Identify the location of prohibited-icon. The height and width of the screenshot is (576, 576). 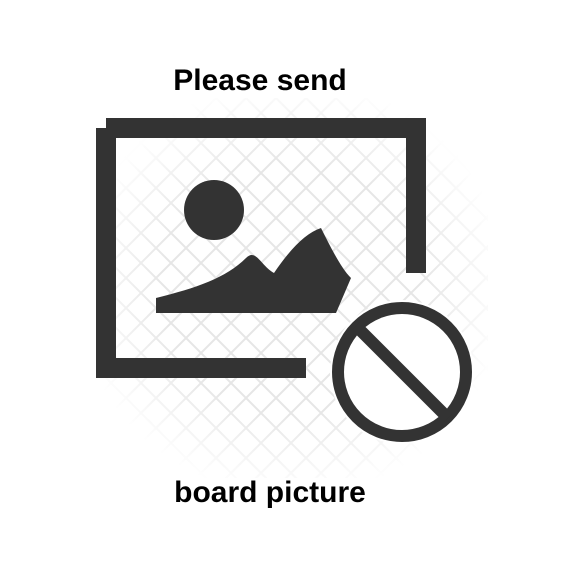
(402, 372).